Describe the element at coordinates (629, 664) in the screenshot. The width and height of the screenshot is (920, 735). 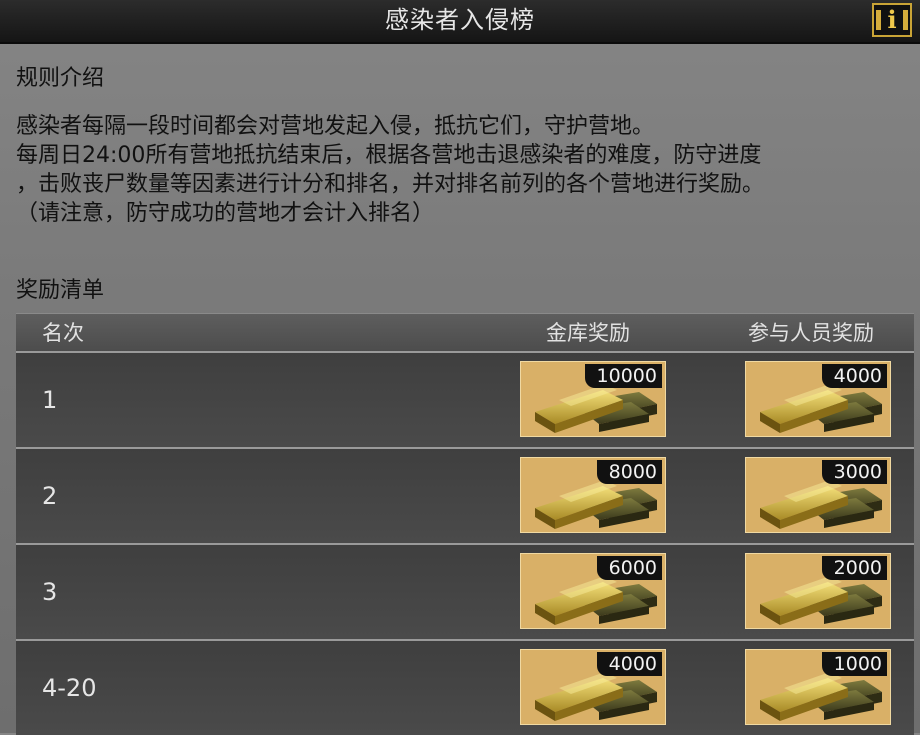
I see `vault-reward-quantity: 4000` at that location.